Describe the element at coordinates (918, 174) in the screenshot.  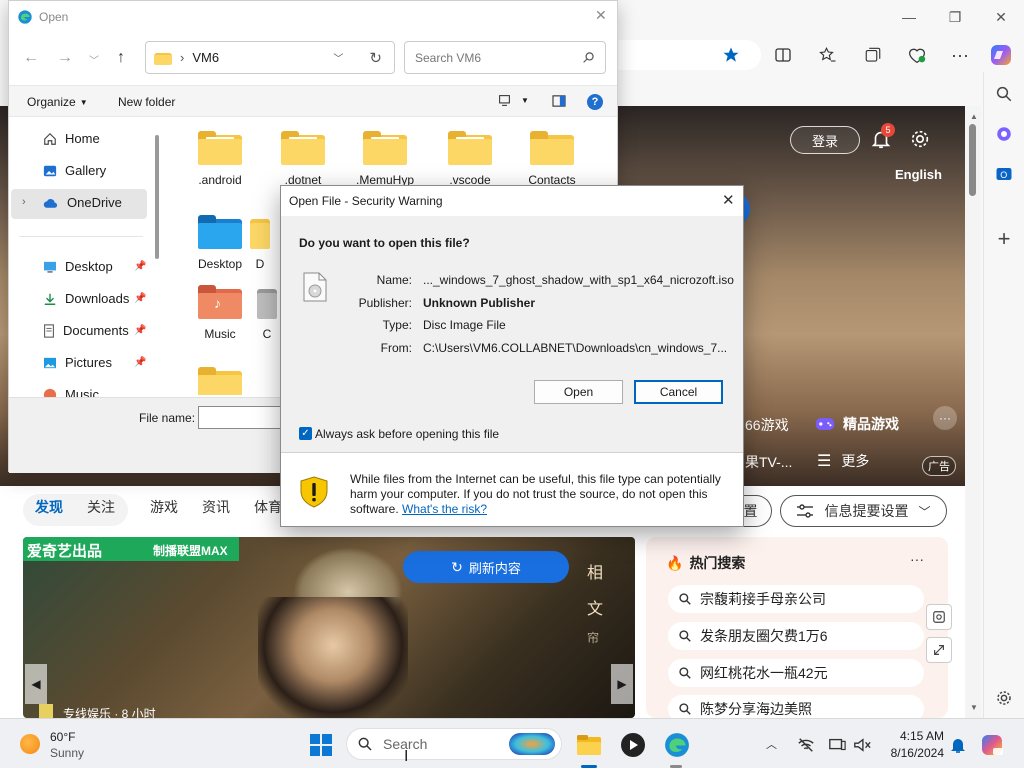
I see `language-link: English` at that location.